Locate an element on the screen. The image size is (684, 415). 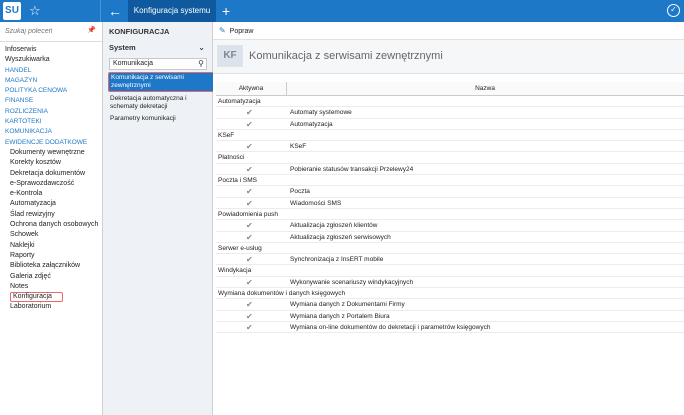
group-row-powiadomienia-push: Powiadomienia push is located at coordinates (450, 215).